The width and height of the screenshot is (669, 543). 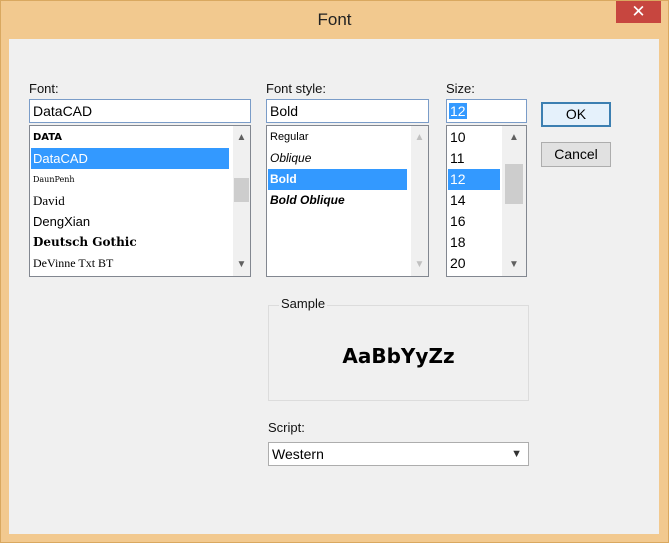 I want to click on size-list-item: 20, so click(x=474, y=263).